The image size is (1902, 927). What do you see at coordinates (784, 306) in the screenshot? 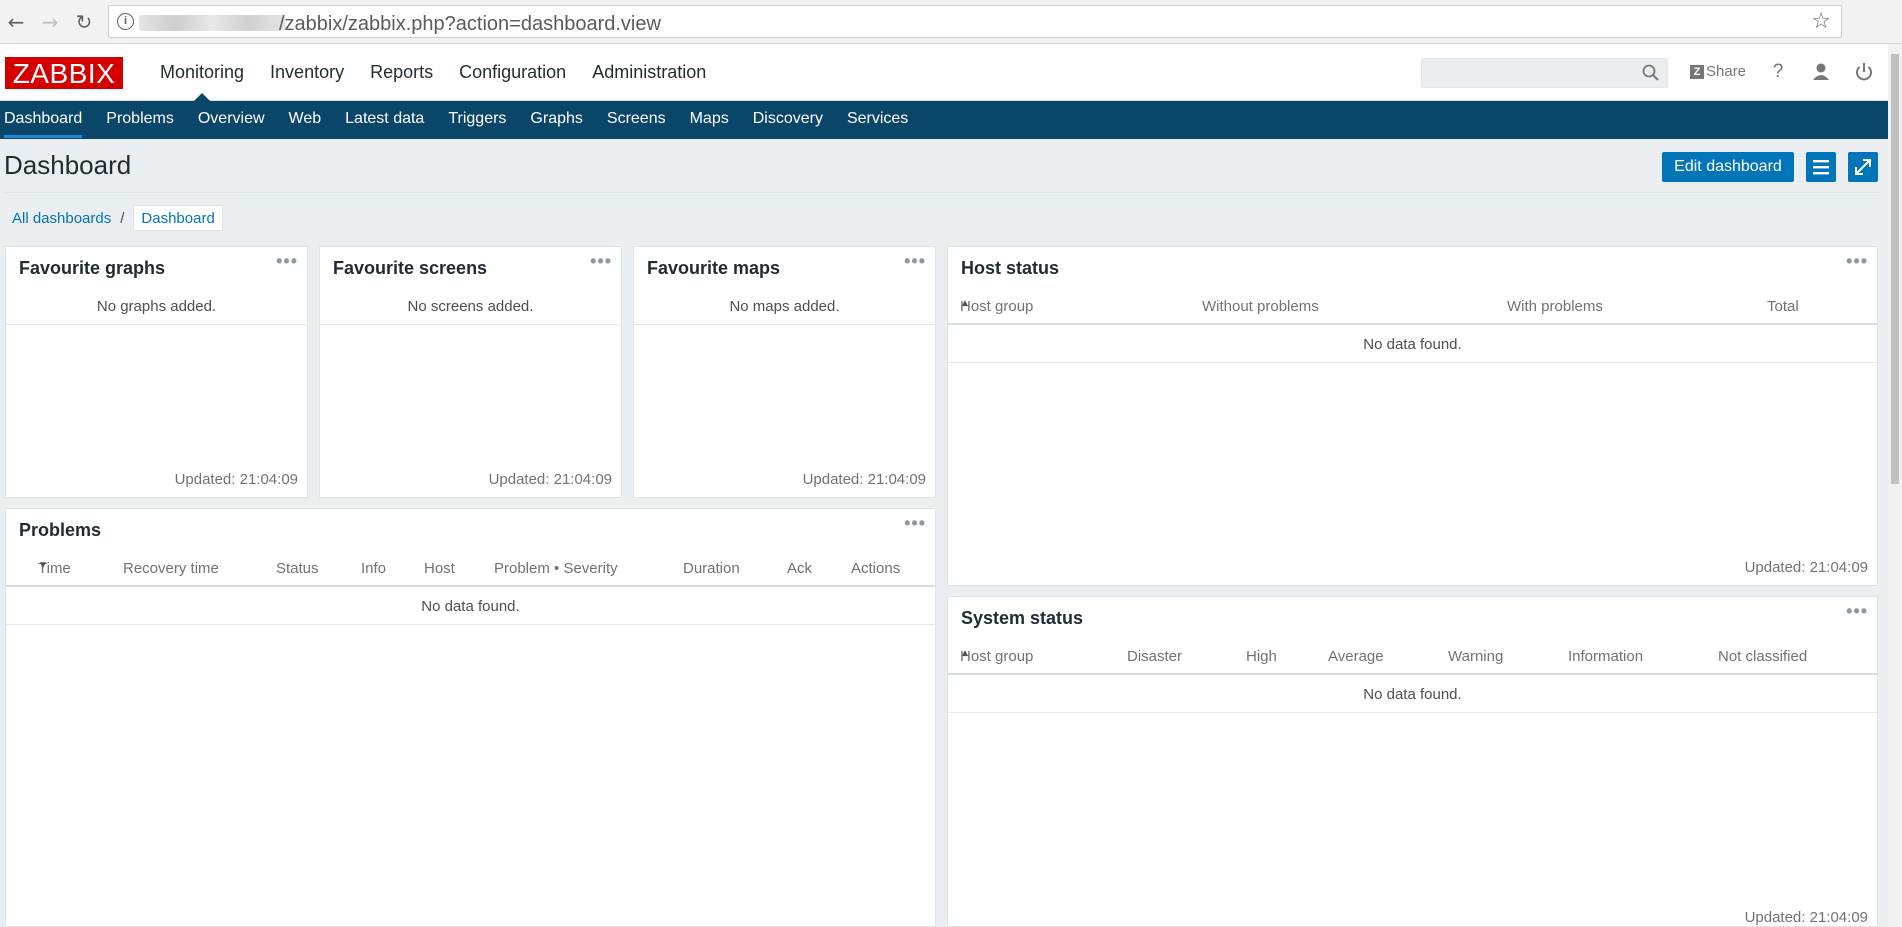
I see `empty-message: No maps added.` at bounding box center [784, 306].